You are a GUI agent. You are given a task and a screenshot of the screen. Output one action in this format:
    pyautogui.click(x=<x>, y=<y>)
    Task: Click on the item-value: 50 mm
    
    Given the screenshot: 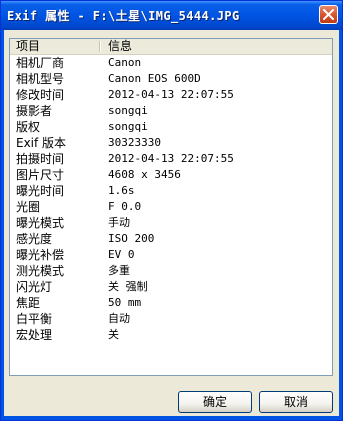 What is the action you would take?
    pyautogui.click(x=125, y=302)
    